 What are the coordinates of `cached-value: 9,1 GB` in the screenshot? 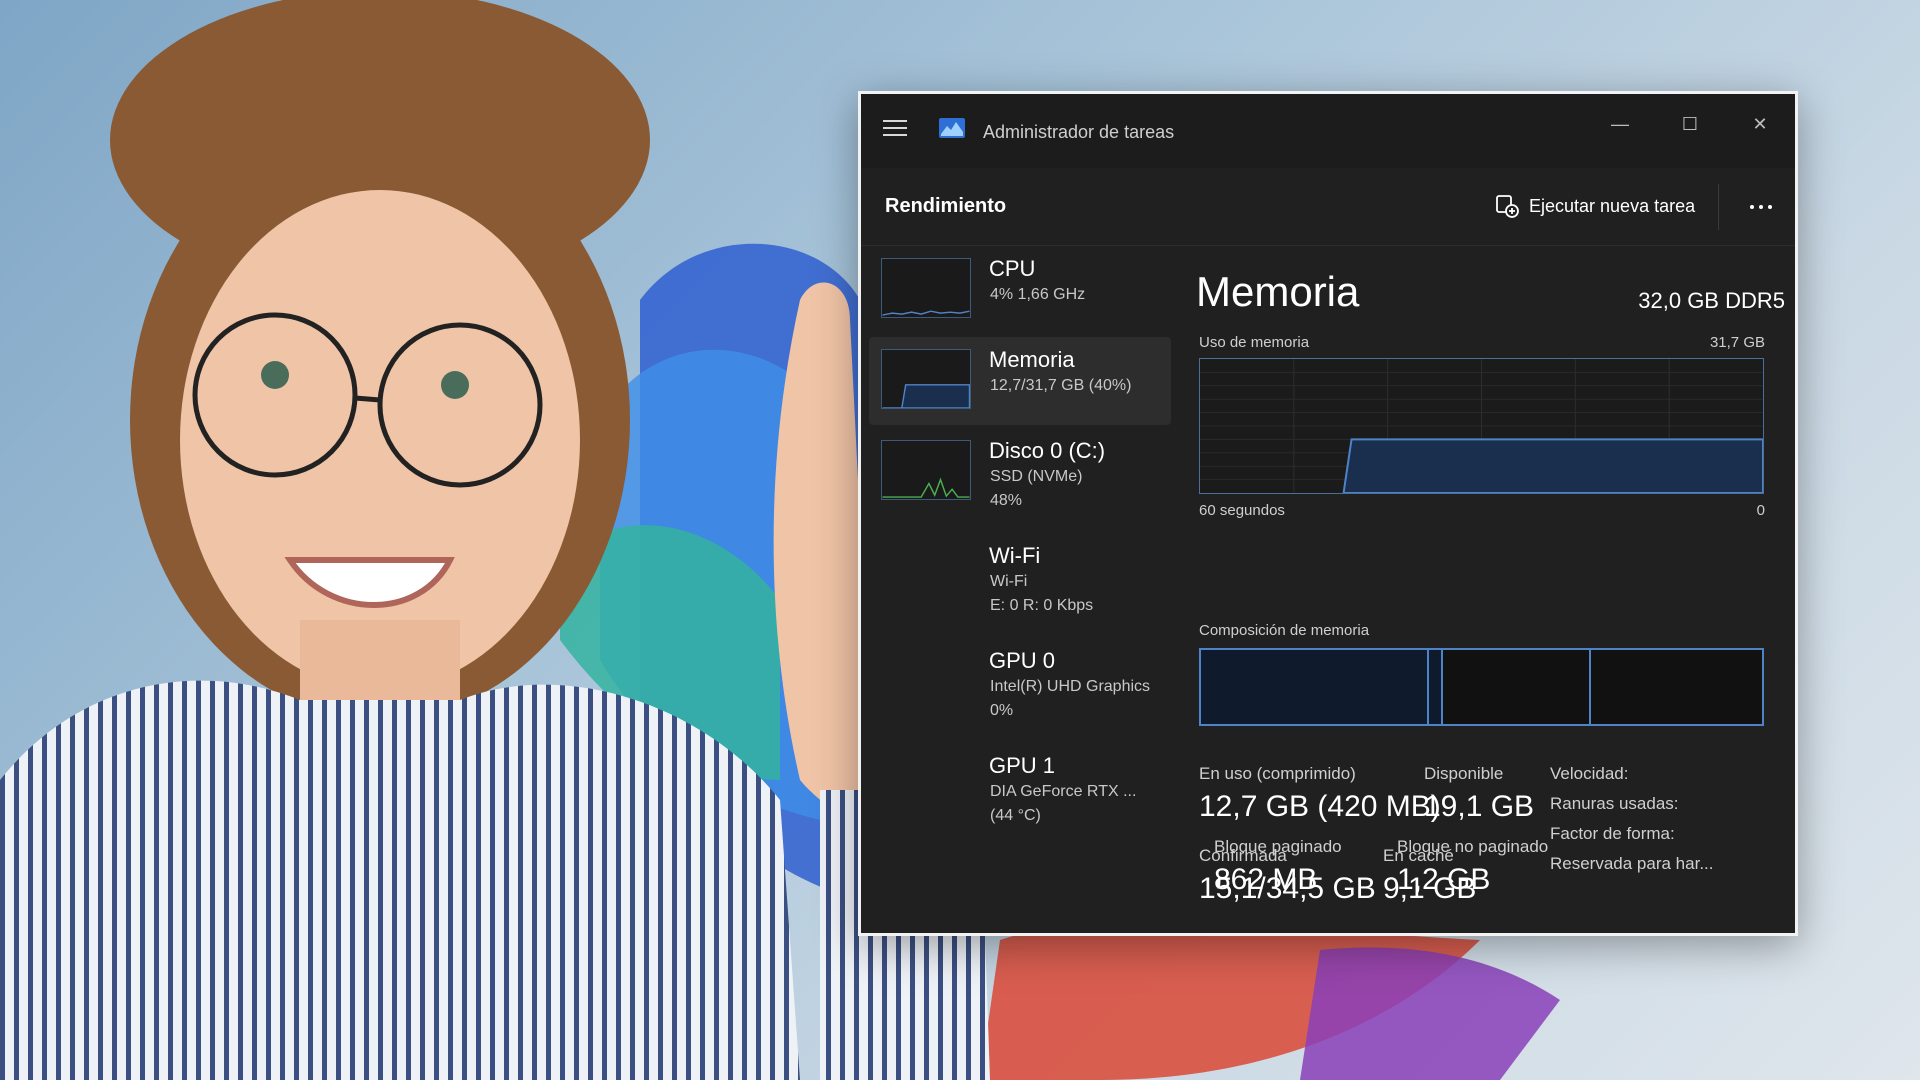 It's located at (1430, 888).